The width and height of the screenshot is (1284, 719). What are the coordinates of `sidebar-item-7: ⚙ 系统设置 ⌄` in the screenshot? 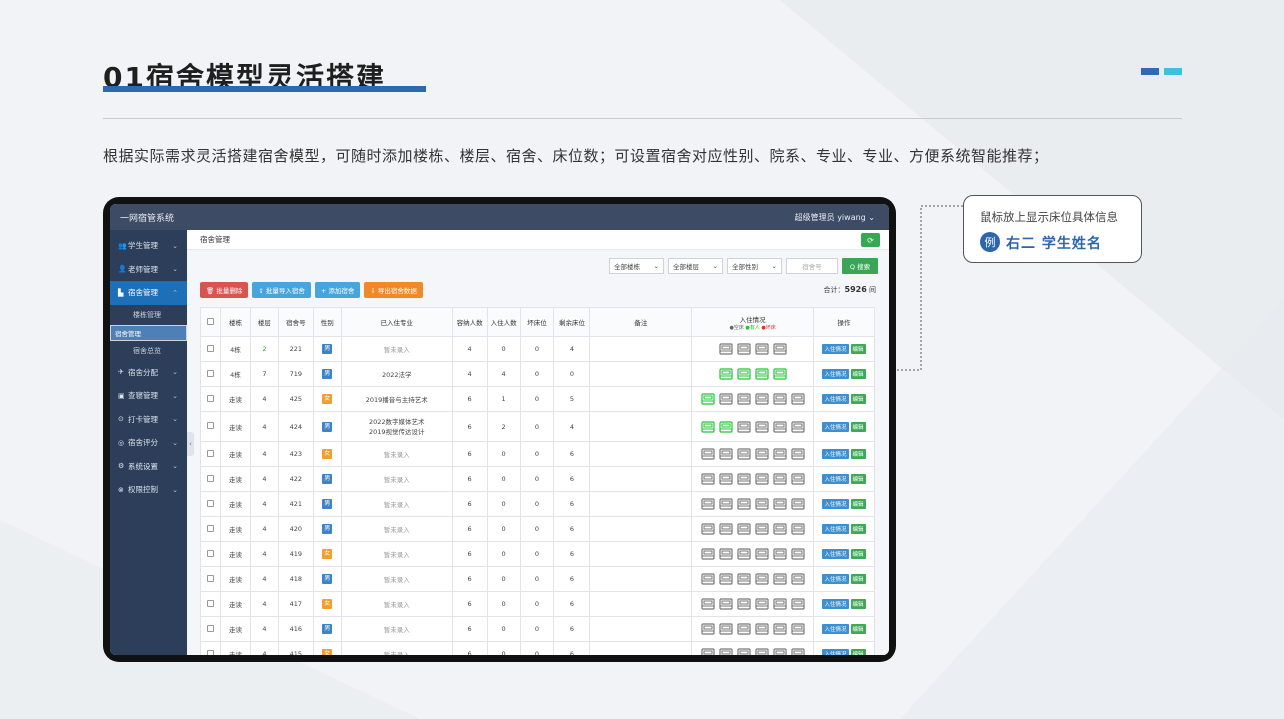 It's located at (148, 467).